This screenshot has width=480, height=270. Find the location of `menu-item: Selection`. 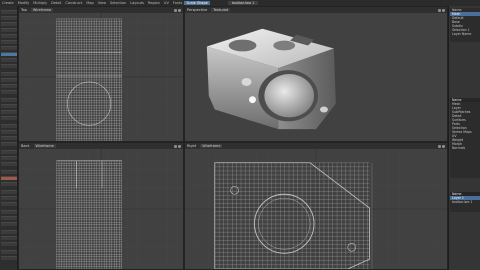

menu-item: Selection is located at coordinates (118, 3).